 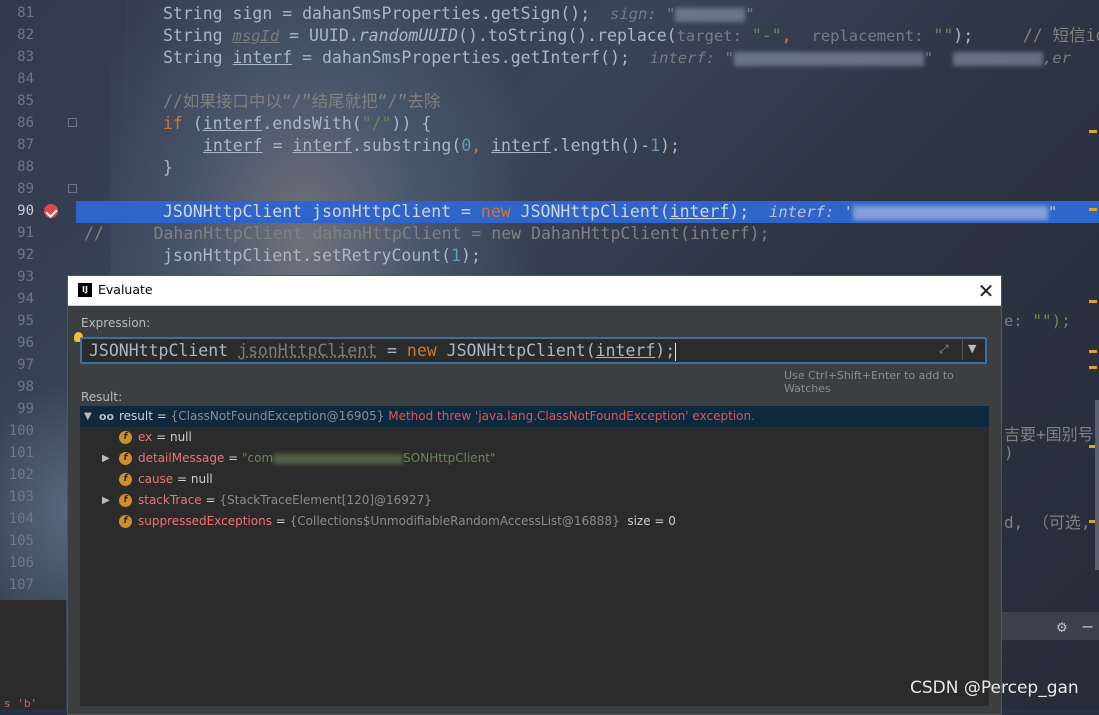 I want to click on expr-keyword: new, so click(x=421, y=350).